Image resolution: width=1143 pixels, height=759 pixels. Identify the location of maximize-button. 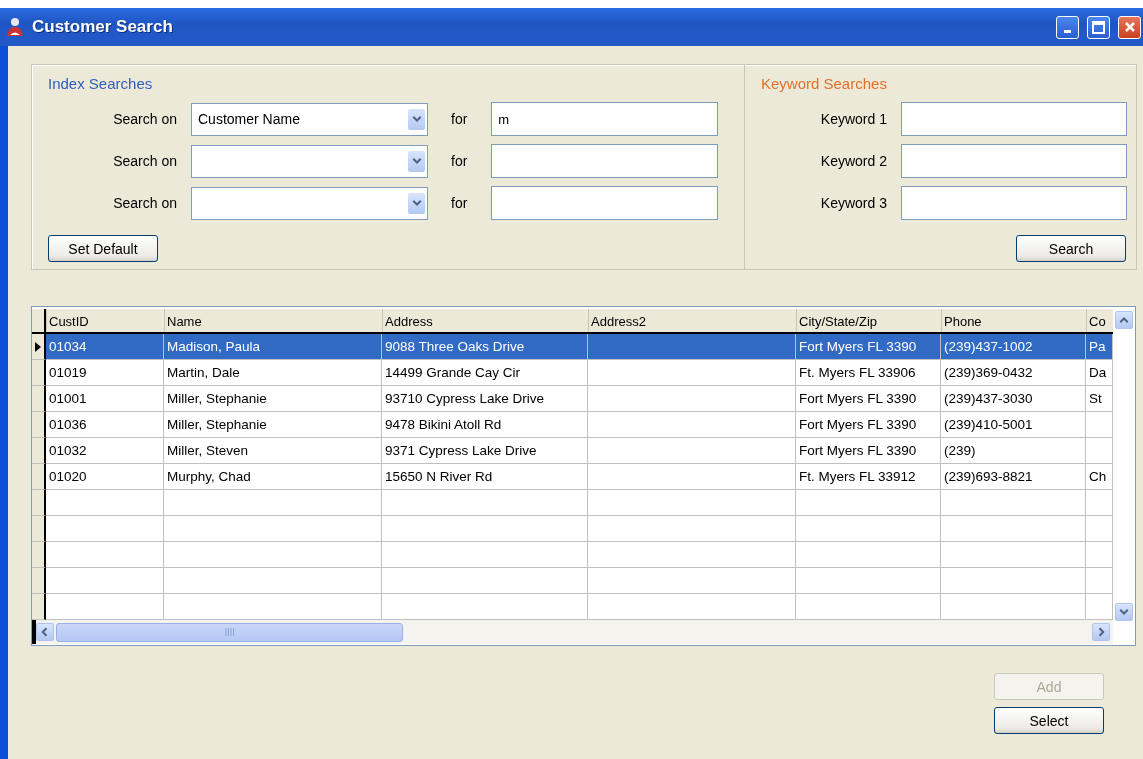
(1098, 27).